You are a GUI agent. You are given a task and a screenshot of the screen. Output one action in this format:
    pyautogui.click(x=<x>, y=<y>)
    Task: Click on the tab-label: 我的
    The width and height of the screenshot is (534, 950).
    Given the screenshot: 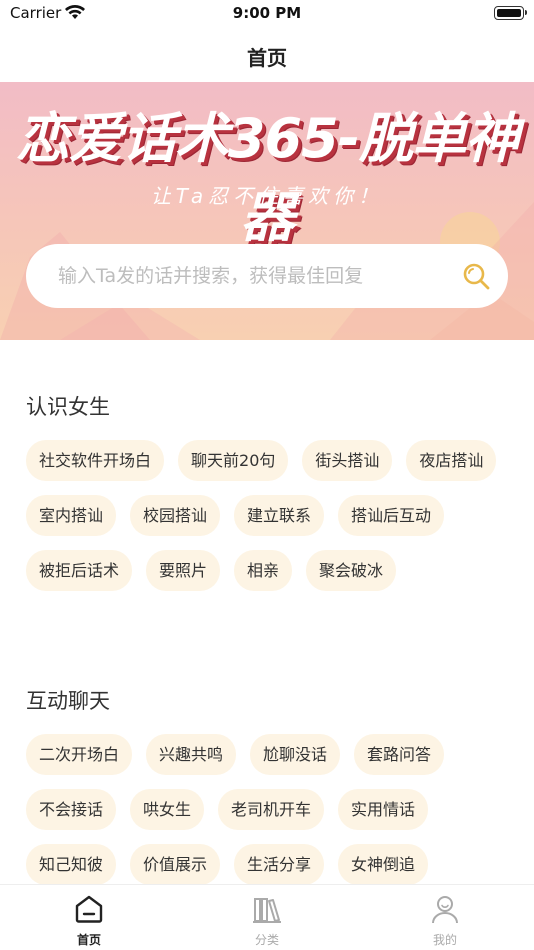 What is the action you would take?
    pyautogui.click(x=444, y=940)
    